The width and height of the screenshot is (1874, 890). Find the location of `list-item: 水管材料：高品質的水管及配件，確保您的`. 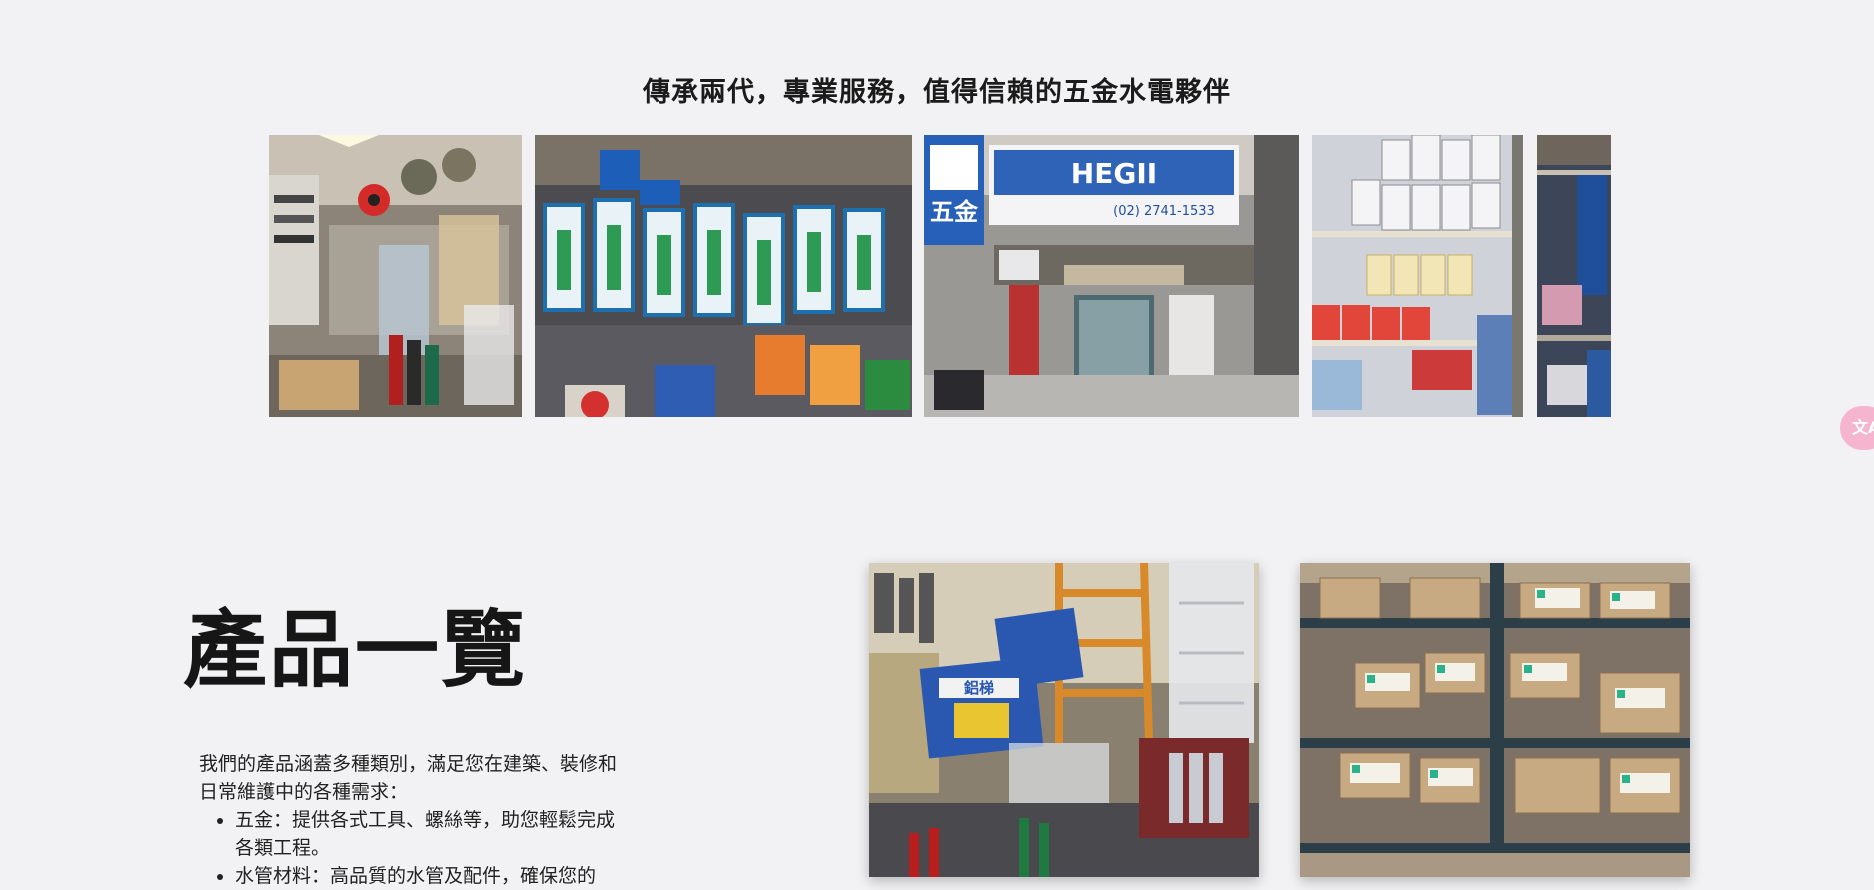

list-item: 水管材料：高品質的水管及配件，確保您的 is located at coordinates (432, 876).